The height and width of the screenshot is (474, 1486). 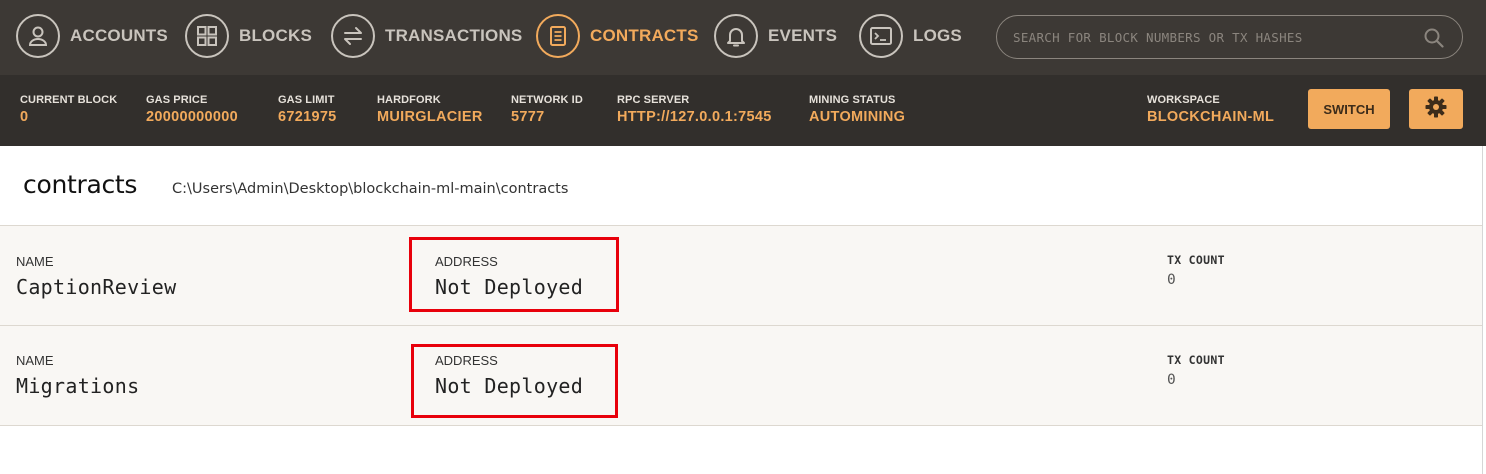 I want to click on nav-events: EVENTS, so click(x=775, y=36).